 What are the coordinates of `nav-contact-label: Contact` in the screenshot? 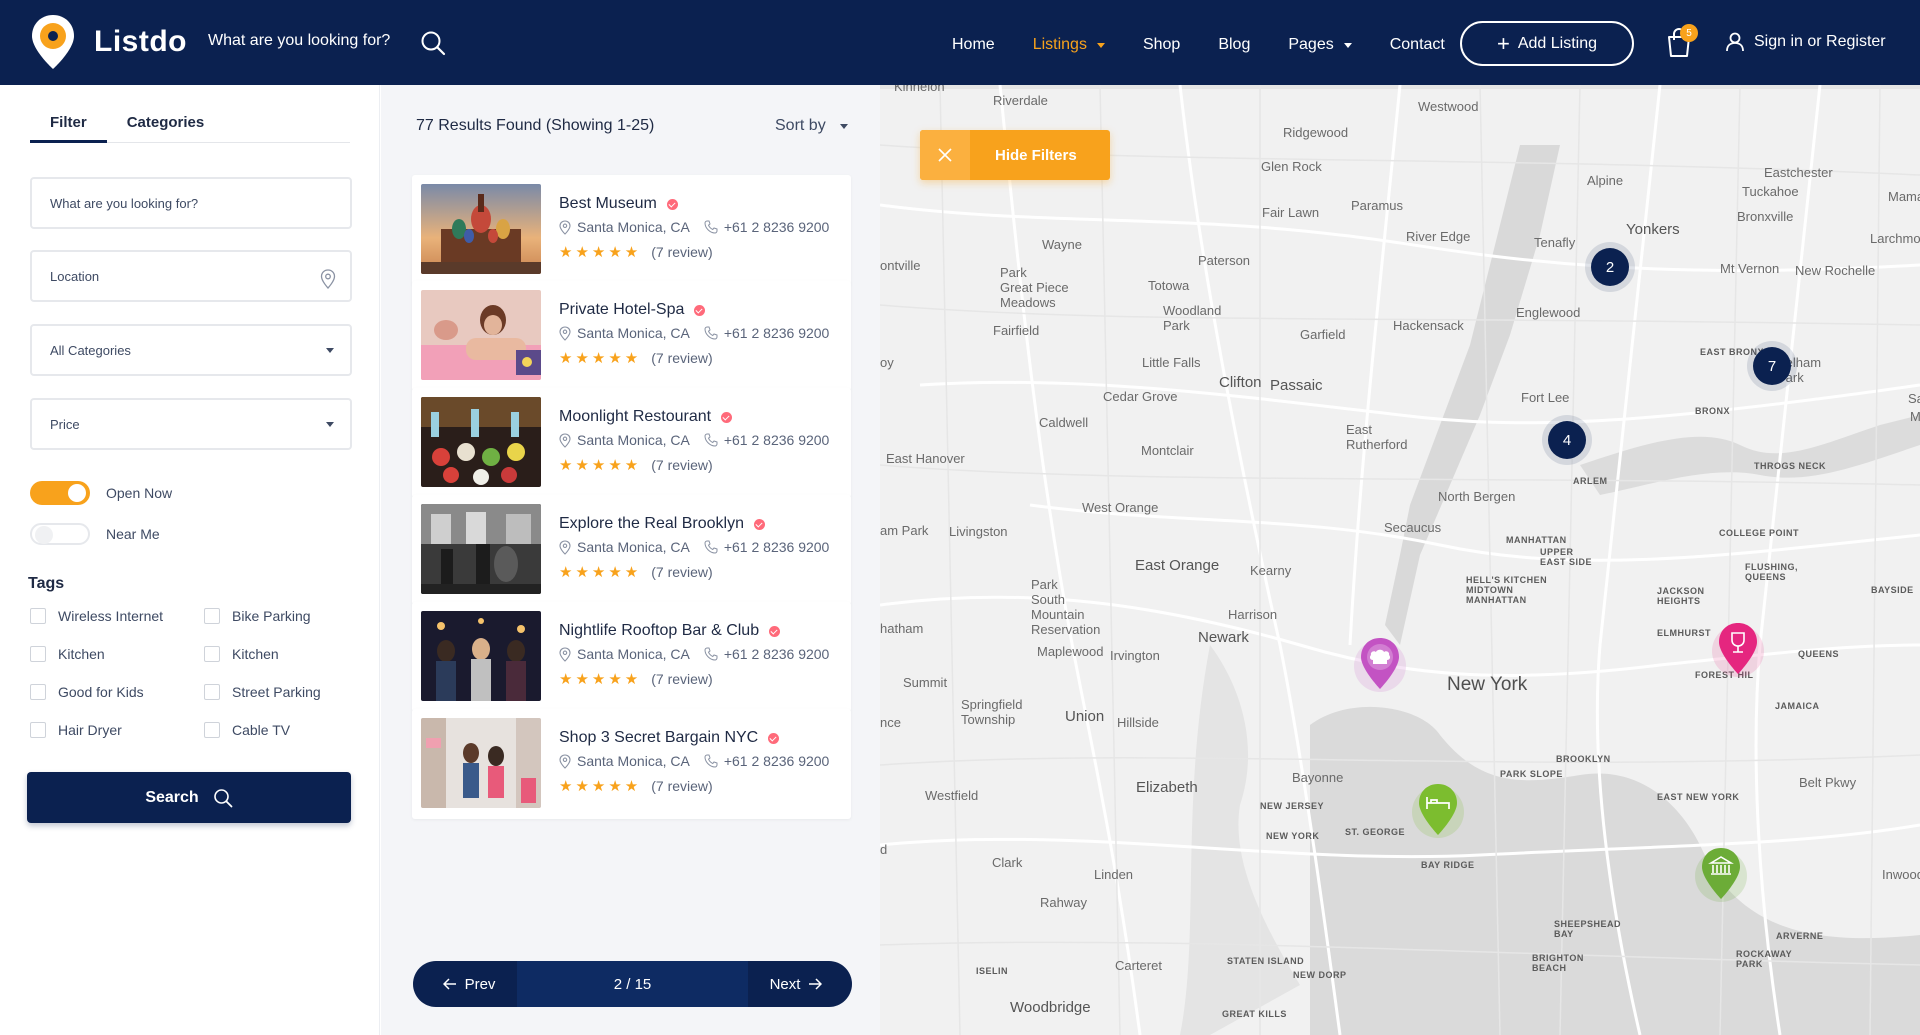 It's located at (1417, 44).